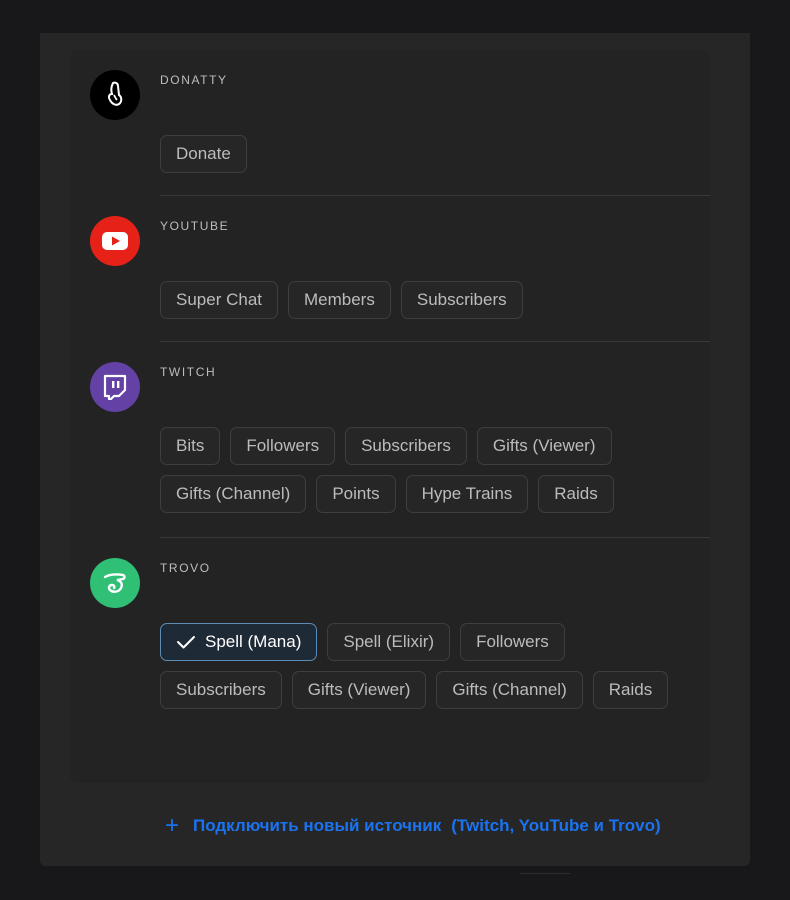 This screenshot has height=900, width=790. I want to click on trovo-dragon-icon, so click(115, 583).